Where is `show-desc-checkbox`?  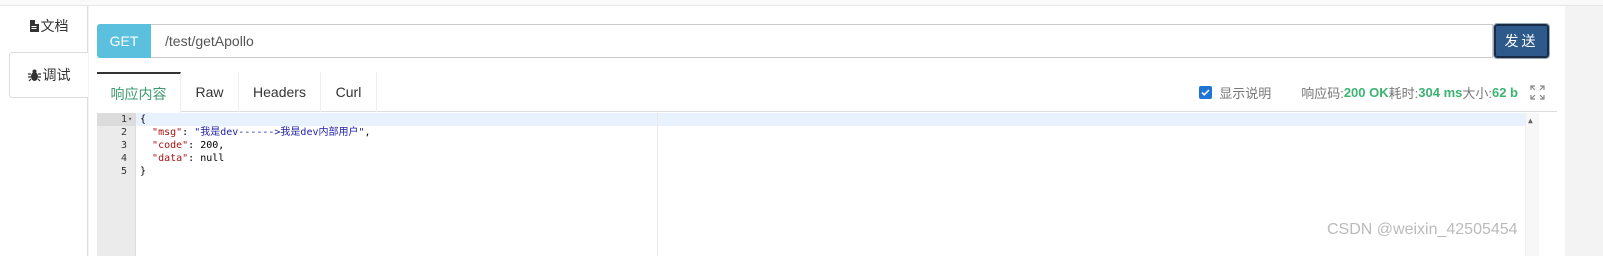 show-desc-checkbox is located at coordinates (1206, 92).